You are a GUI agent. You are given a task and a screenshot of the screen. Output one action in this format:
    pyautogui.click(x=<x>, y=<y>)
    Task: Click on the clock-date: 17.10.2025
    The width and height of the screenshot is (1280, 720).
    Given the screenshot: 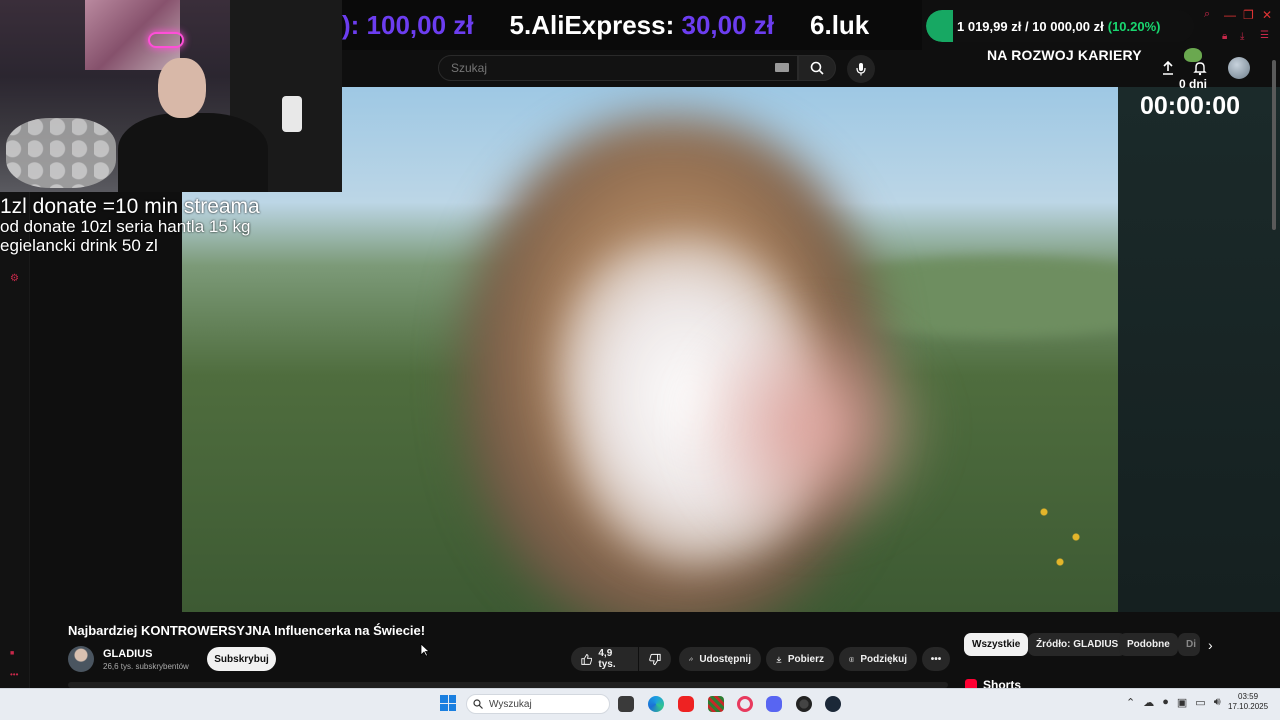 What is the action you would take?
    pyautogui.click(x=1248, y=707)
    